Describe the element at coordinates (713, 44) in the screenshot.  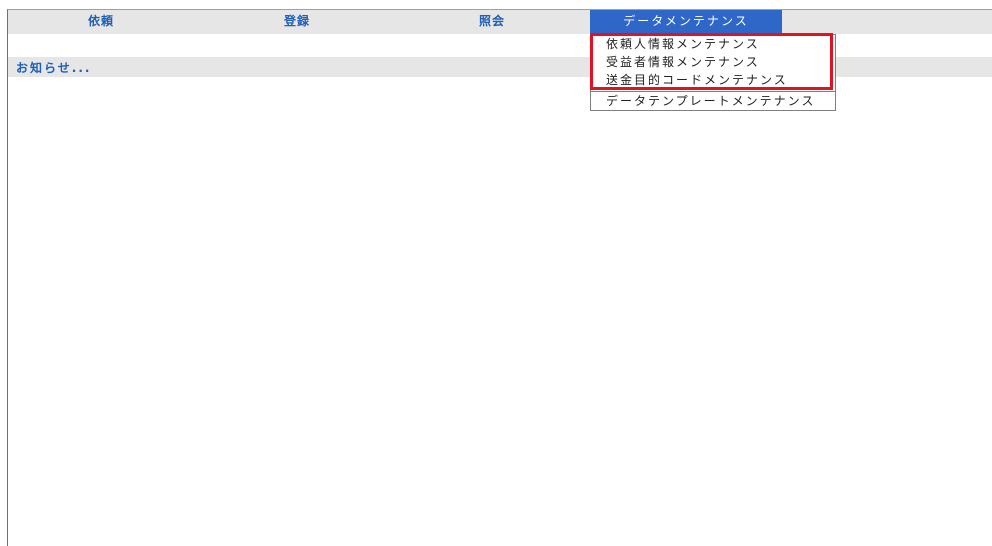
I see `dropdown-item-requester-info: 依頼人情報メンテナンス` at that location.